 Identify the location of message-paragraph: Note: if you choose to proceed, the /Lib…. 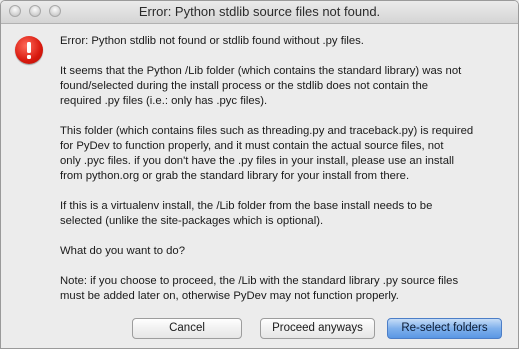
(259, 288).